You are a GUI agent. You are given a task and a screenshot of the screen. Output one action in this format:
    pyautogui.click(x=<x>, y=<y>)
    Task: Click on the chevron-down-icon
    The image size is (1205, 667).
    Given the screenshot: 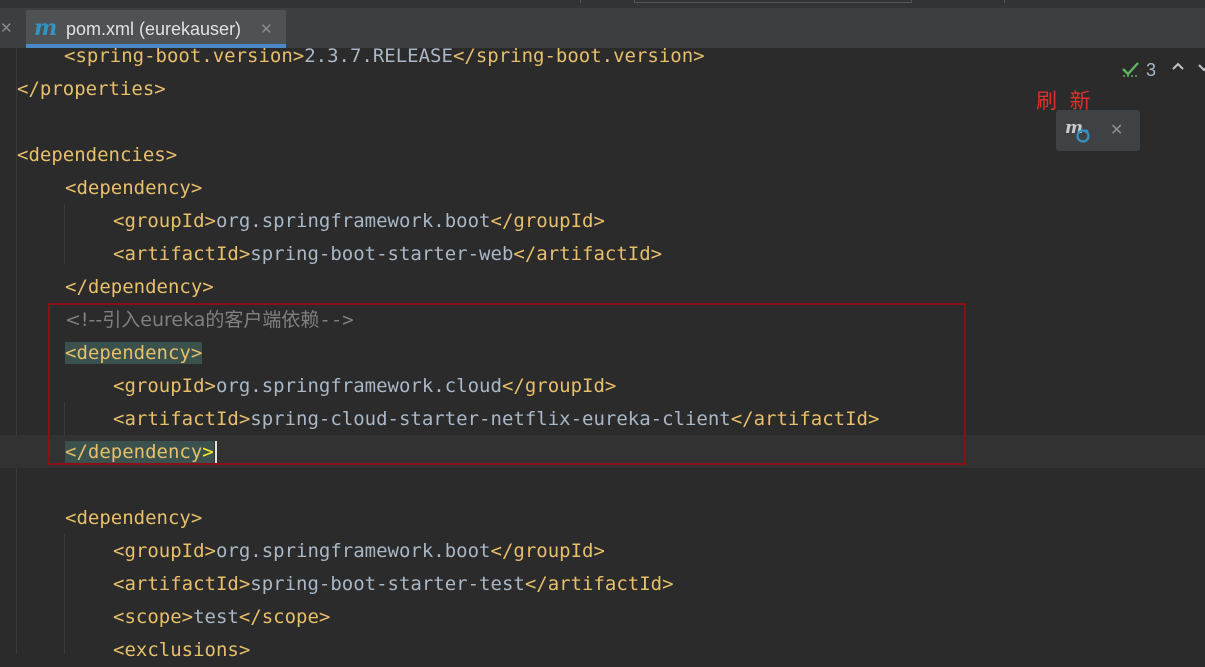 What is the action you would take?
    pyautogui.click(x=1200, y=67)
    